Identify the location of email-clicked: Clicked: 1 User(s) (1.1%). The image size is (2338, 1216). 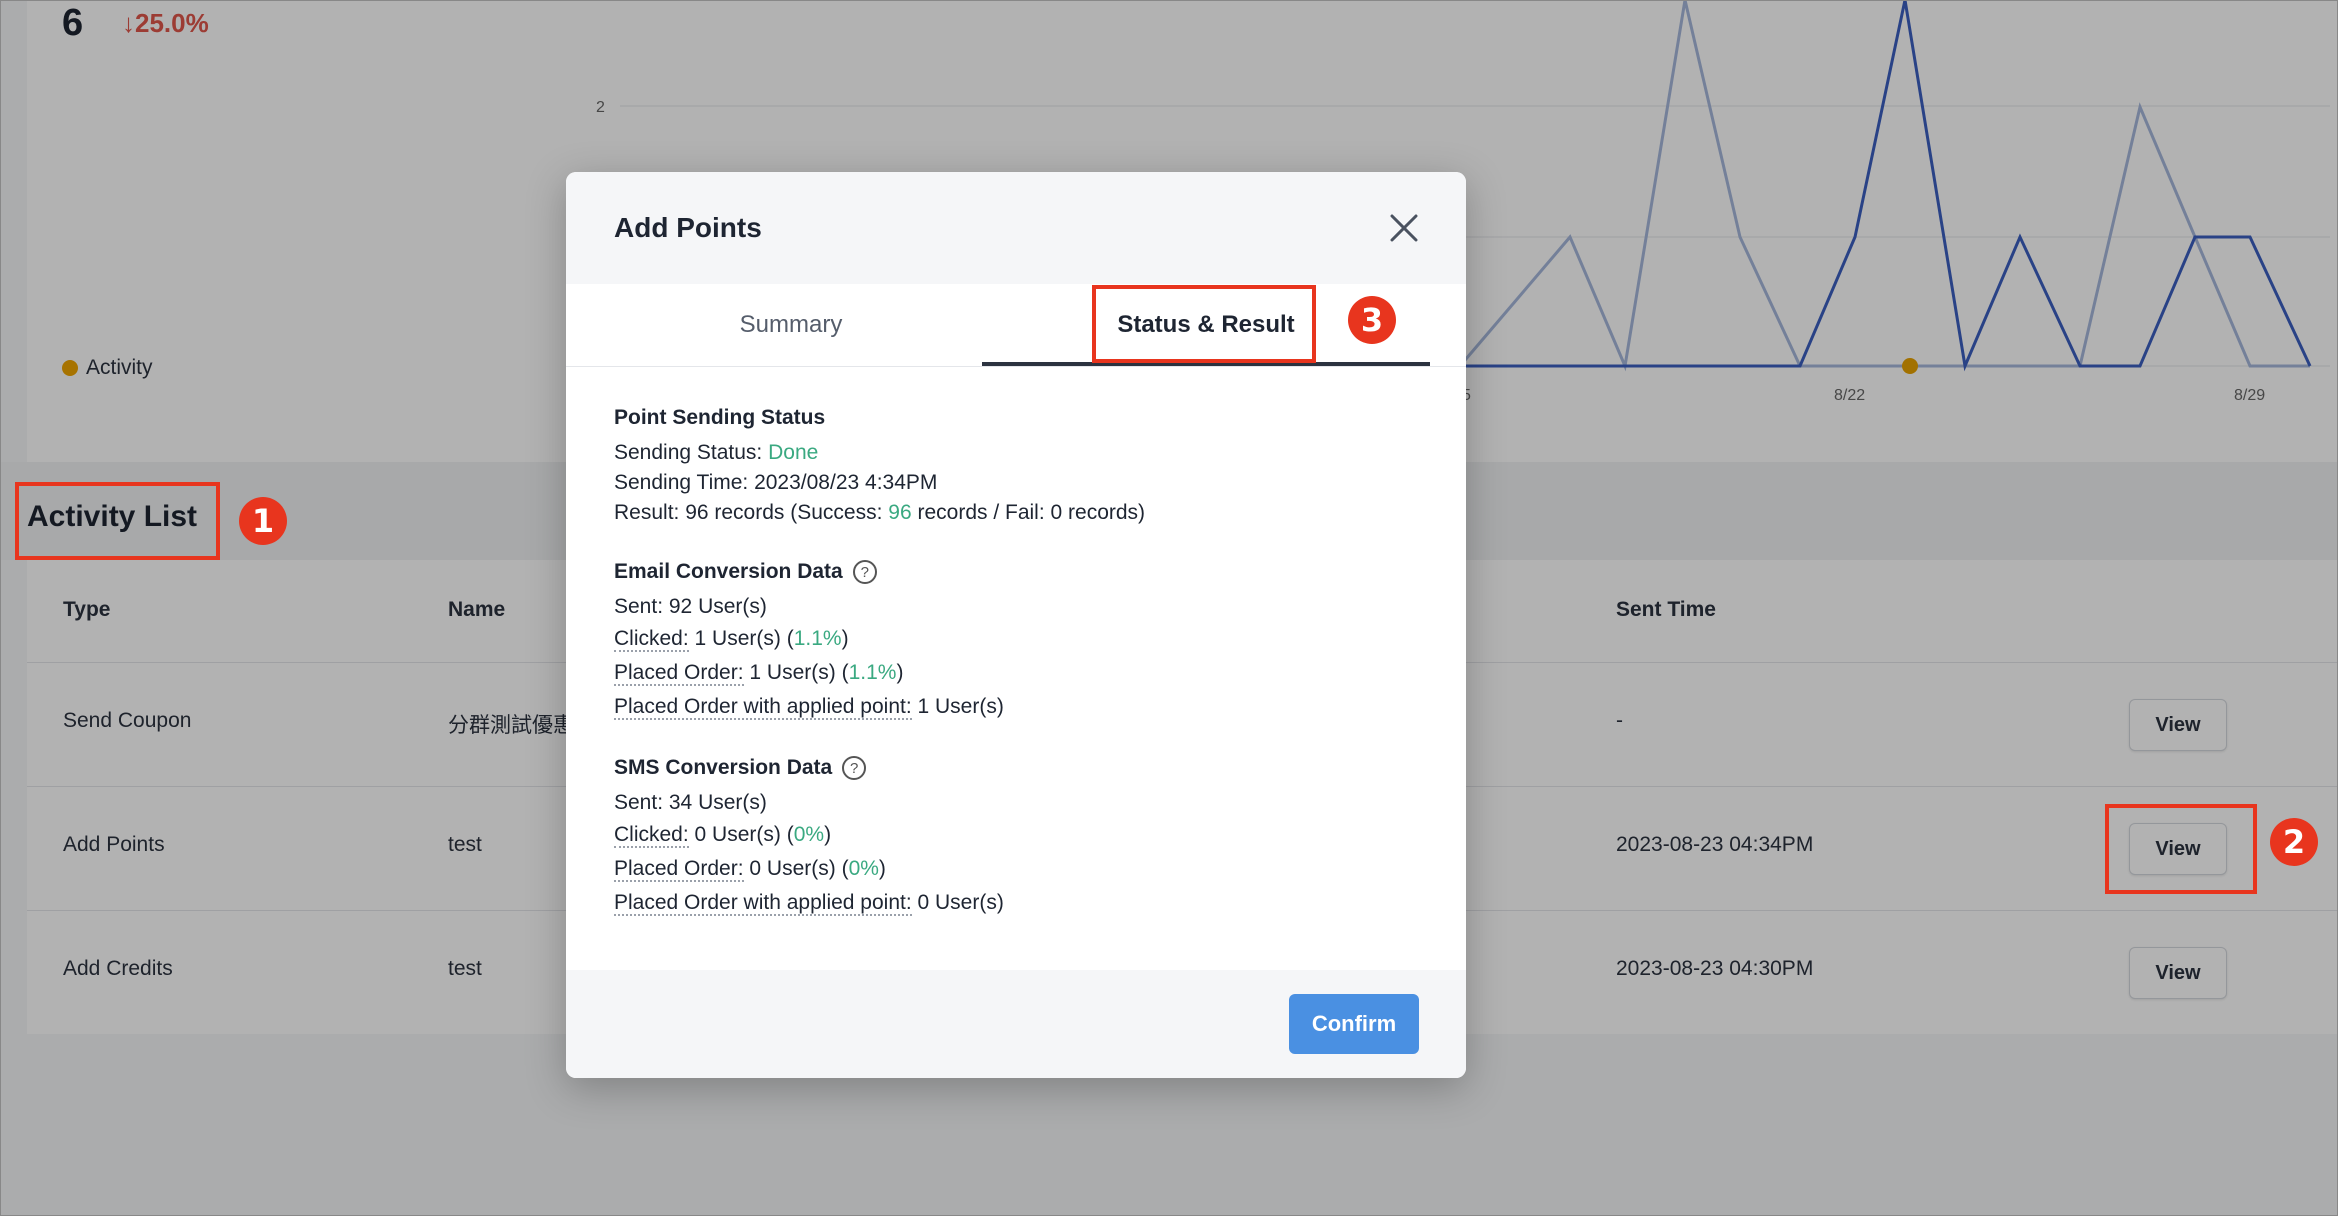
(731, 639).